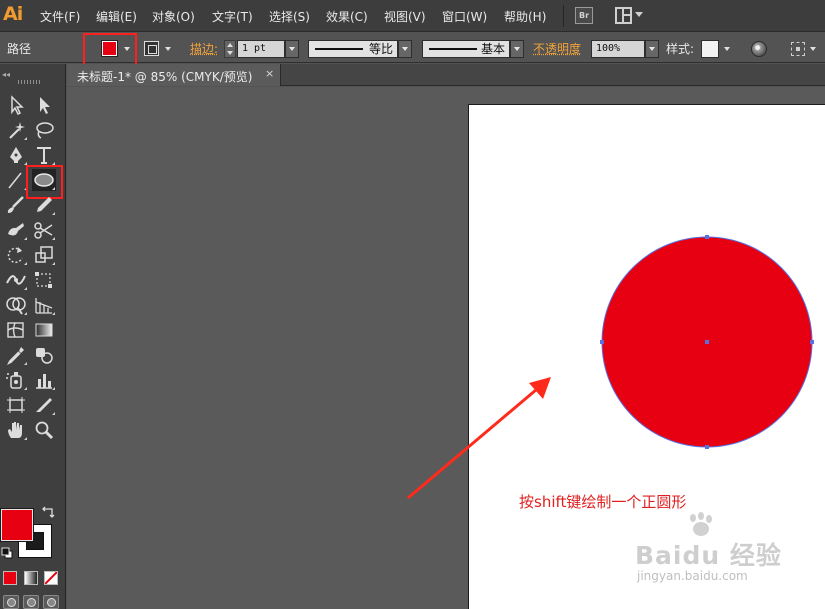  Describe the element at coordinates (353, 49) in the screenshot. I see `variable-width-profile: 等比` at that location.